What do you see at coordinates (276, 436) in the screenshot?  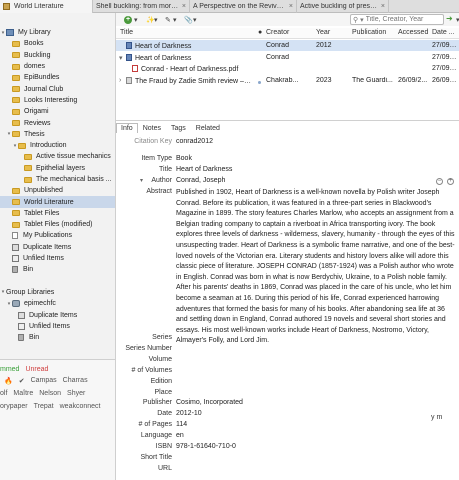 I see `field-value: en` at bounding box center [276, 436].